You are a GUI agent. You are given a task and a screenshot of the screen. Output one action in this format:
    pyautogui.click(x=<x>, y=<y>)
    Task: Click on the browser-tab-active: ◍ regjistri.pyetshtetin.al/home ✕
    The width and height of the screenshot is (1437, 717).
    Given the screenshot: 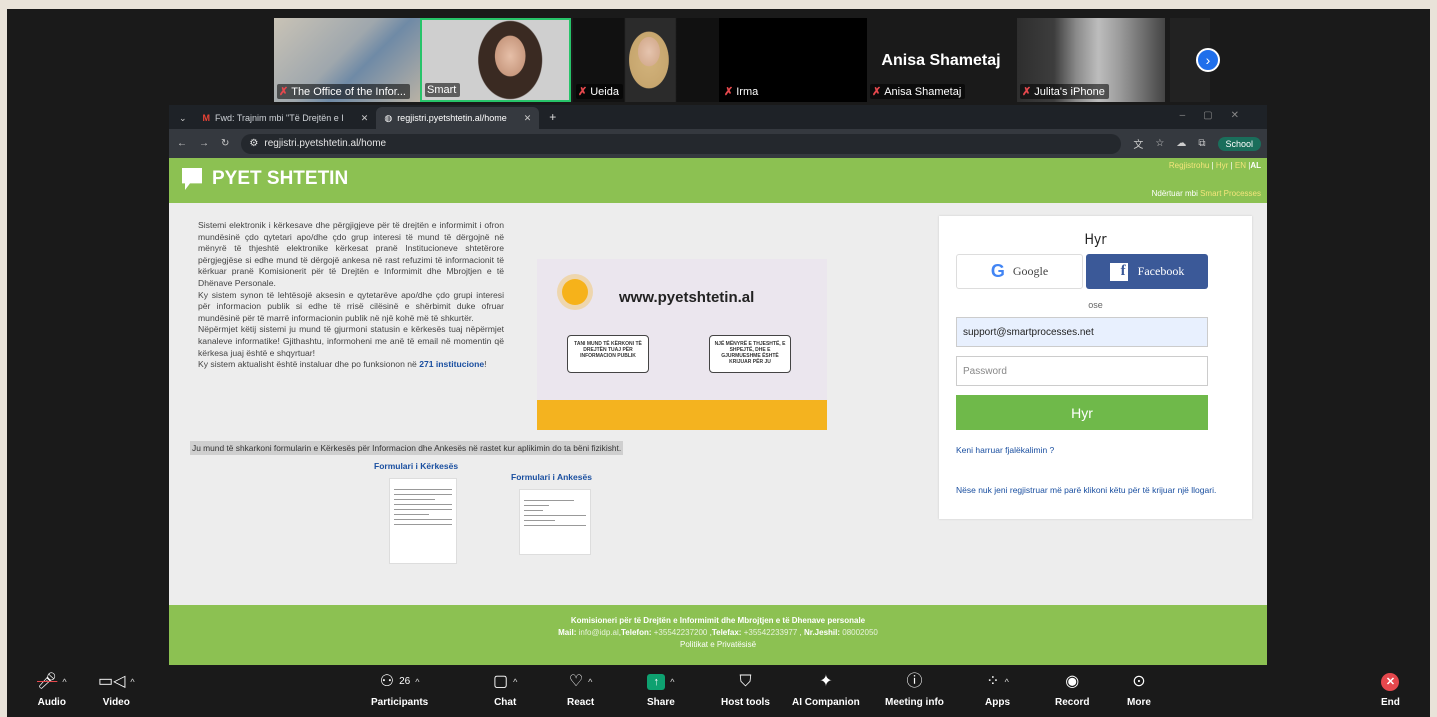 What is the action you would take?
    pyautogui.click(x=458, y=118)
    